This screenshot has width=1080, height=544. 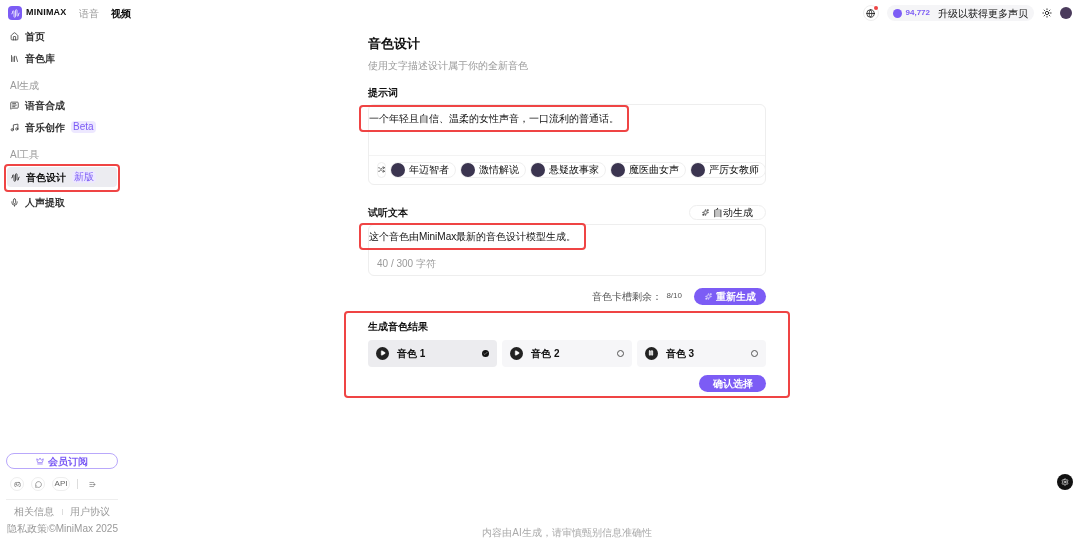 I want to click on results-title: 生成音色结果, so click(x=398, y=326).